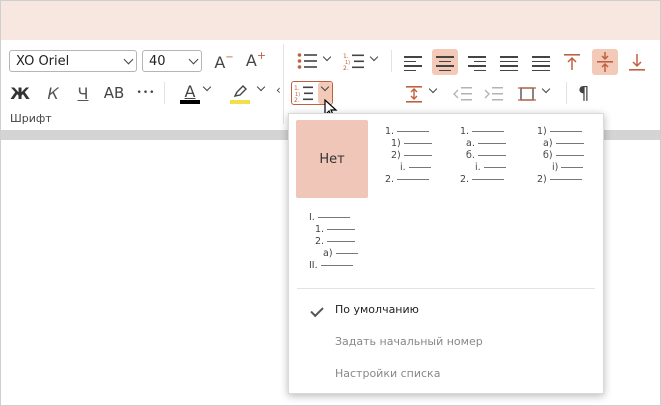 This screenshot has height=406, width=661. Describe the element at coordinates (330, 20) in the screenshot. I see `title-bar` at that location.